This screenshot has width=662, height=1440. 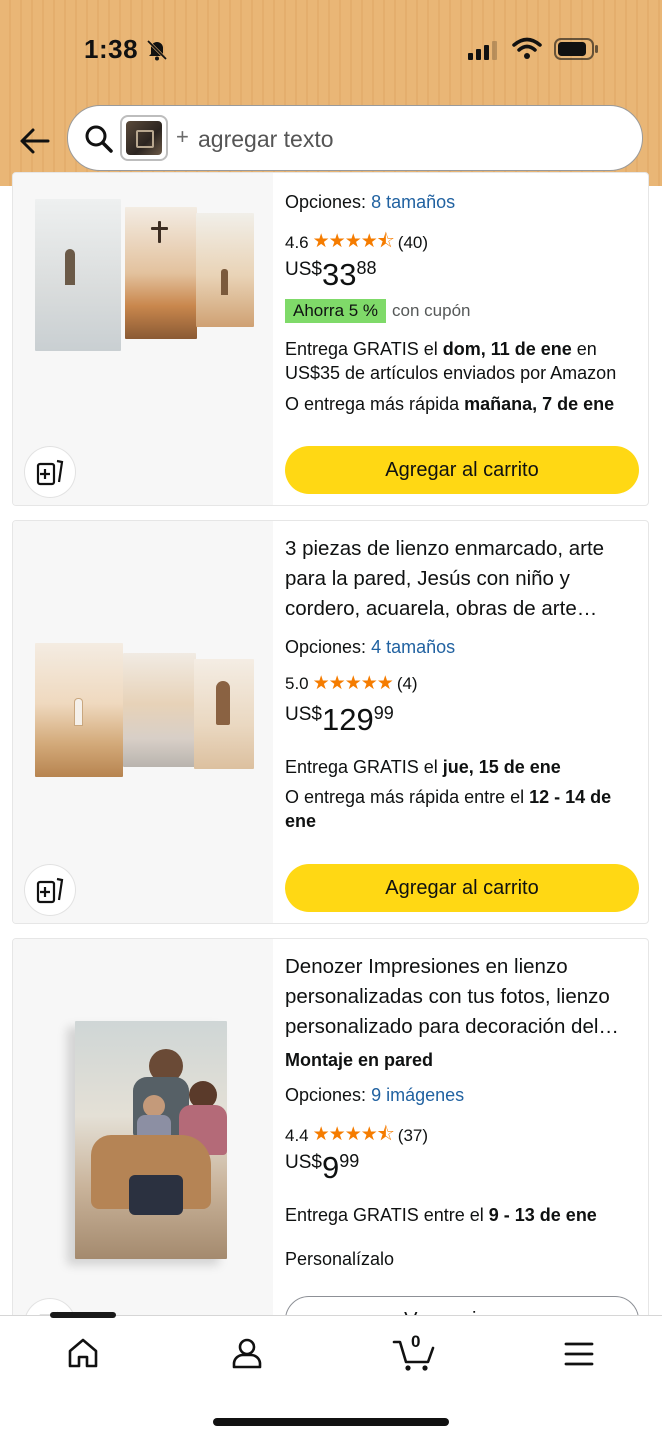 I want to click on faster-date-cont: ene, so click(x=301, y=821).